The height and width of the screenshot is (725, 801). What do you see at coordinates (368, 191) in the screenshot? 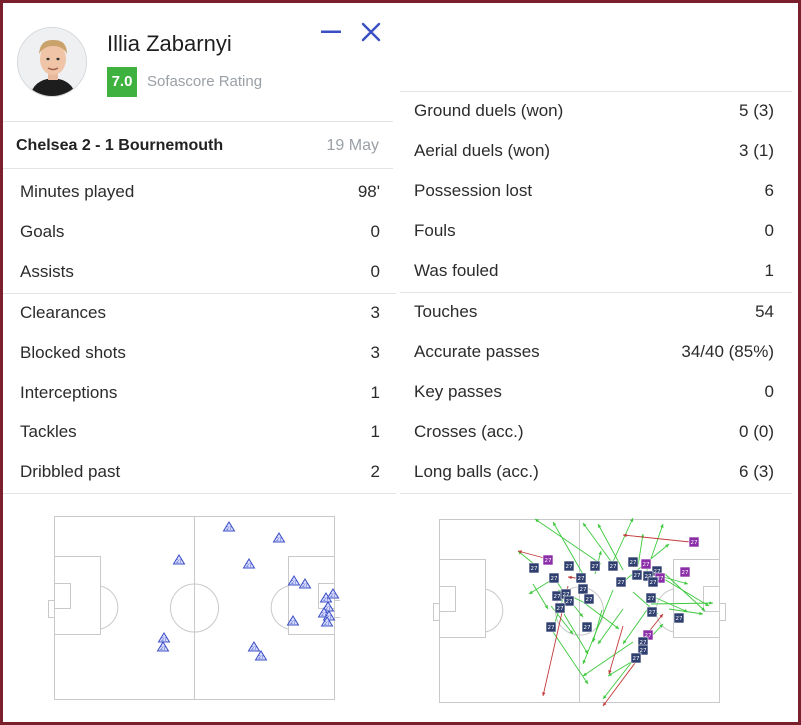
I see `stat-value: 98'` at bounding box center [368, 191].